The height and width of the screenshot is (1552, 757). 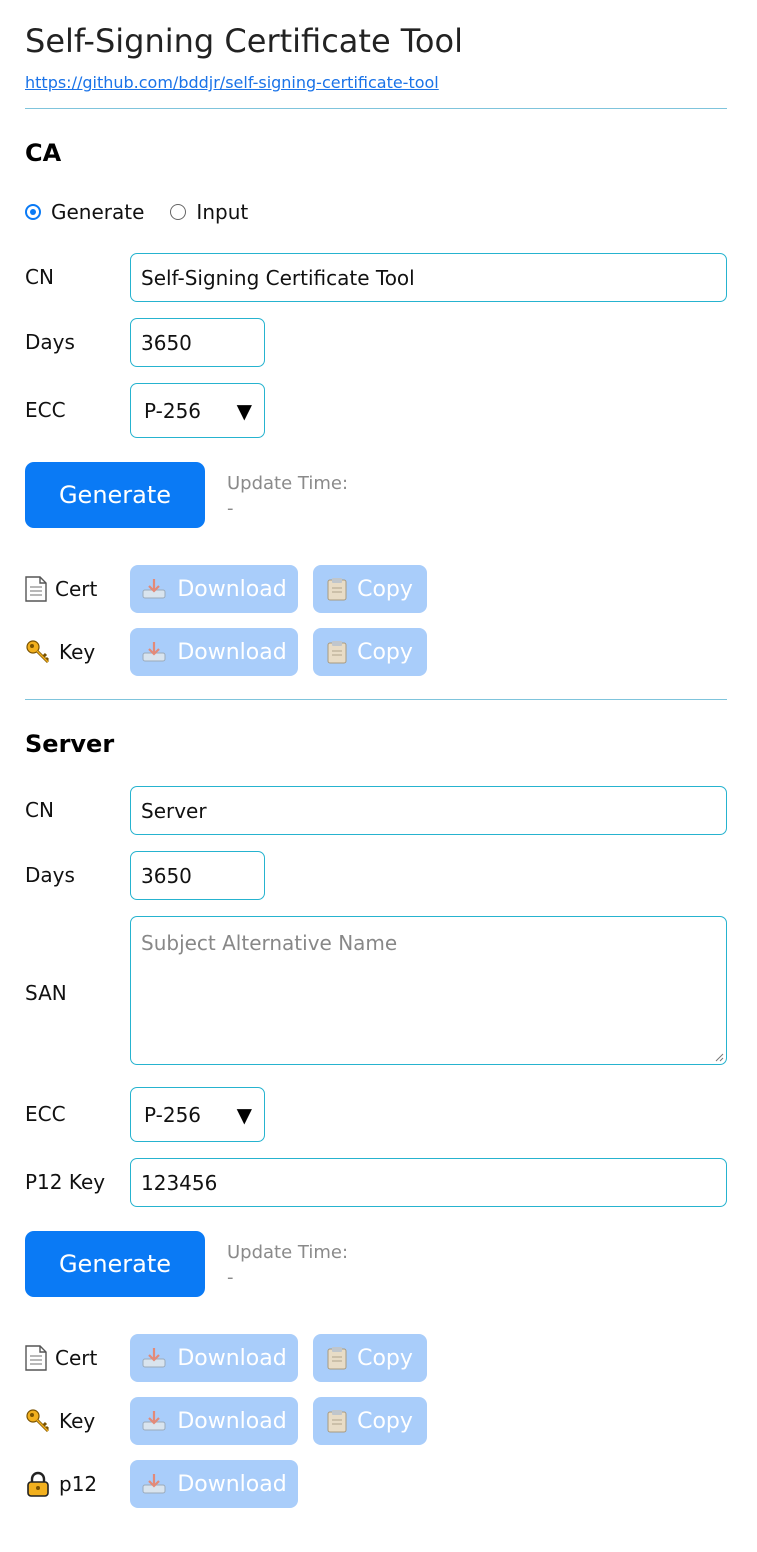 I want to click on radio-generate-label: Generate, so click(x=97, y=212).